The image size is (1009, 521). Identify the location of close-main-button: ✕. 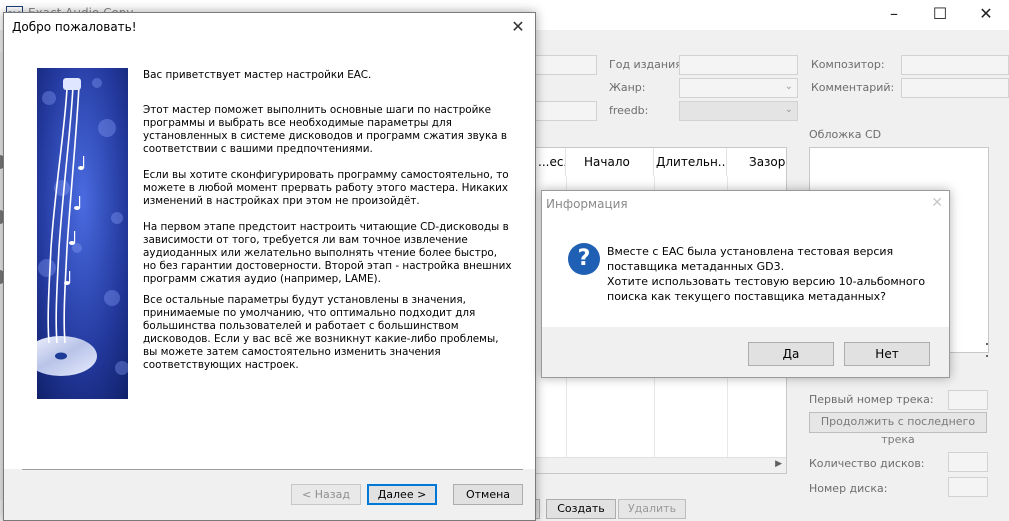
(986, 15).